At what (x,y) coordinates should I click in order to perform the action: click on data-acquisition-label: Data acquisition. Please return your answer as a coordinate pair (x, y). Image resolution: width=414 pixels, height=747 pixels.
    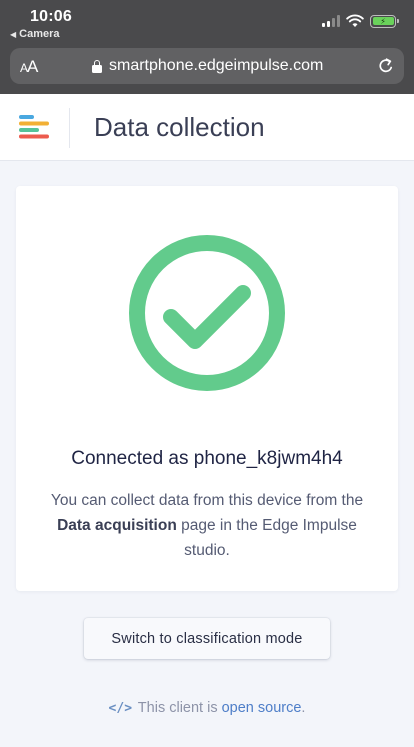
    Looking at the image, I should click on (117, 525).